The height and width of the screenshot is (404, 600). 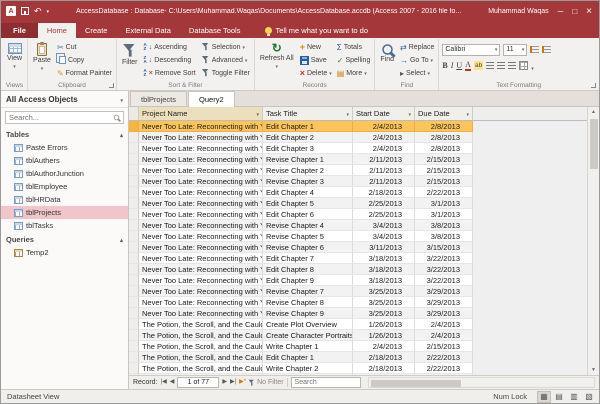 I want to click on nav-group-header-tables: Tables, so click(x=64, y=134).